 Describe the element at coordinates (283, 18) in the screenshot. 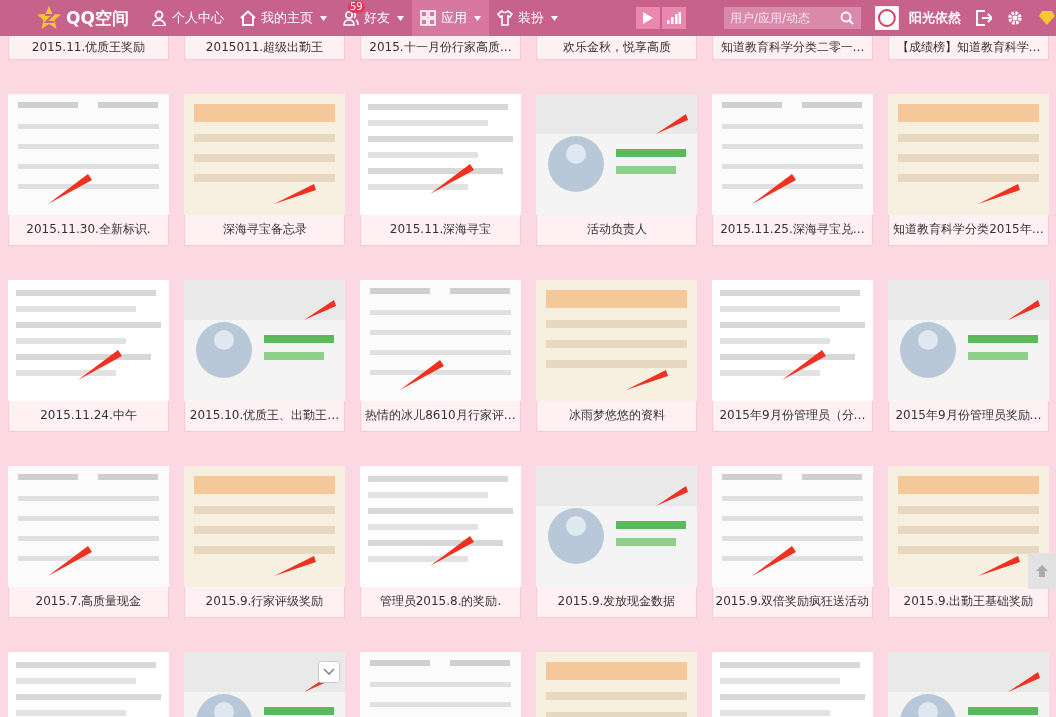

I see `nav-tab: 我的主页` at that location.